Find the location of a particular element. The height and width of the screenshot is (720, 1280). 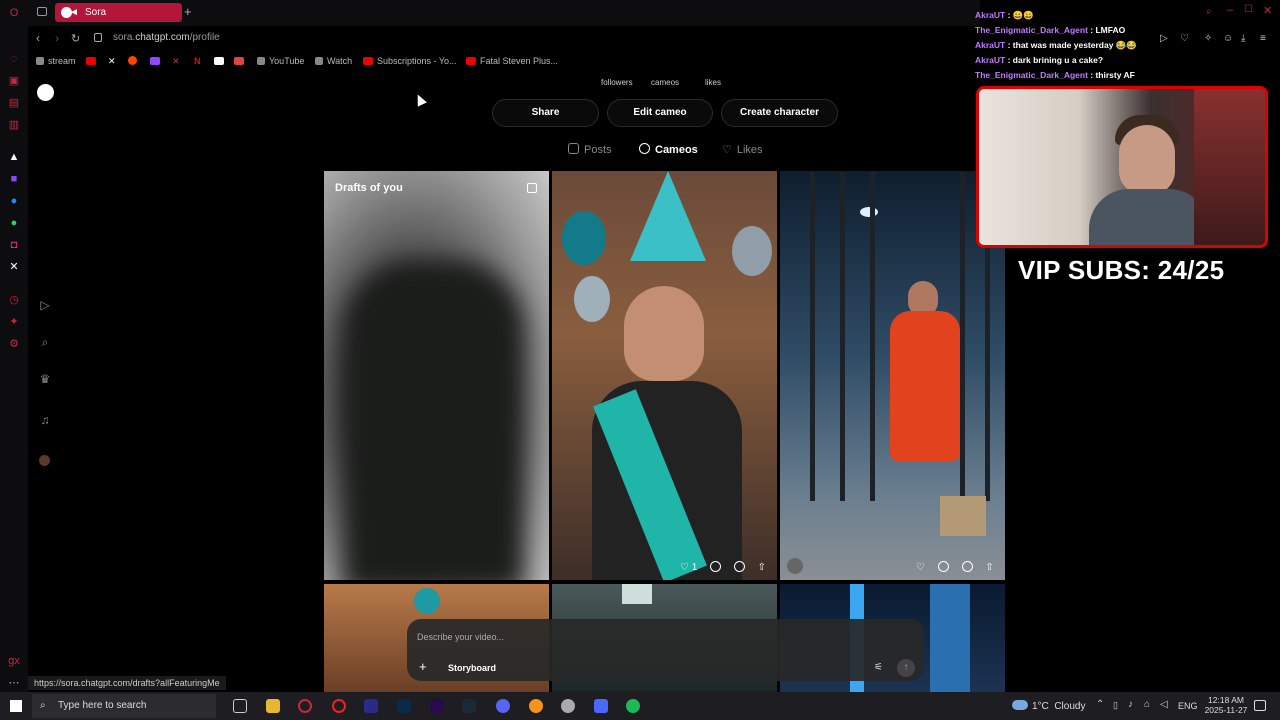

tray-chevron-icon: ⌃ is located at coordinates (1100, 704).